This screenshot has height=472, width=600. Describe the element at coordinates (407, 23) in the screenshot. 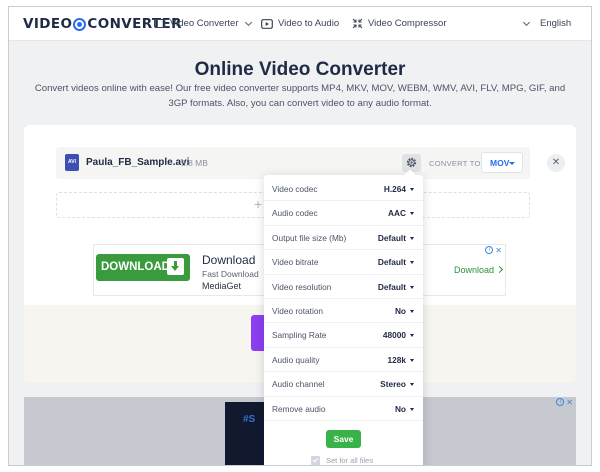

I see `nav-label: Video Compressor` at that location.